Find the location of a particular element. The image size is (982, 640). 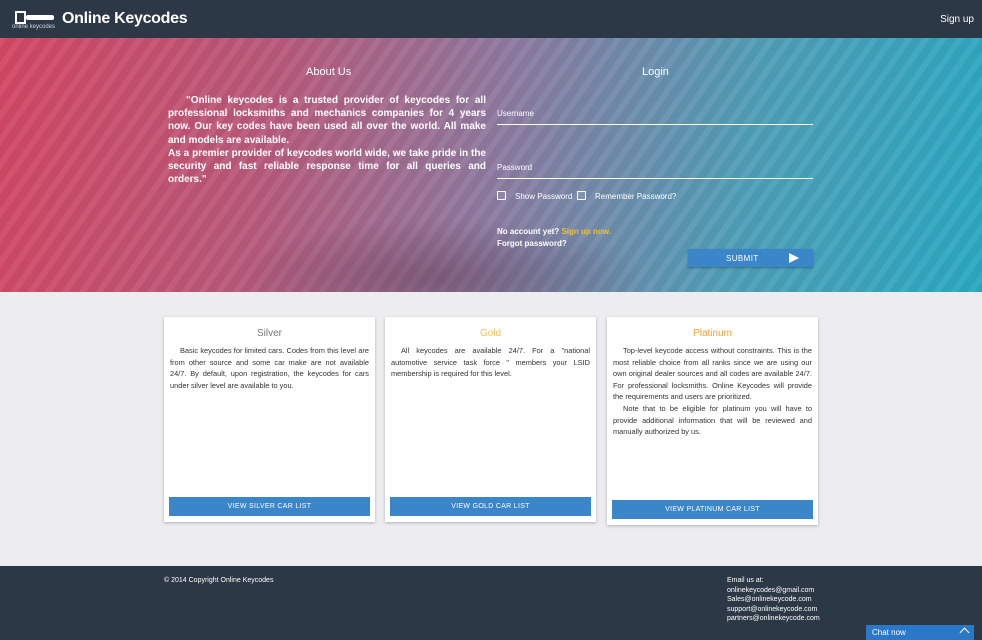

no-account-text: No account yet? Sign up now. is located at coordinates (554, 231).